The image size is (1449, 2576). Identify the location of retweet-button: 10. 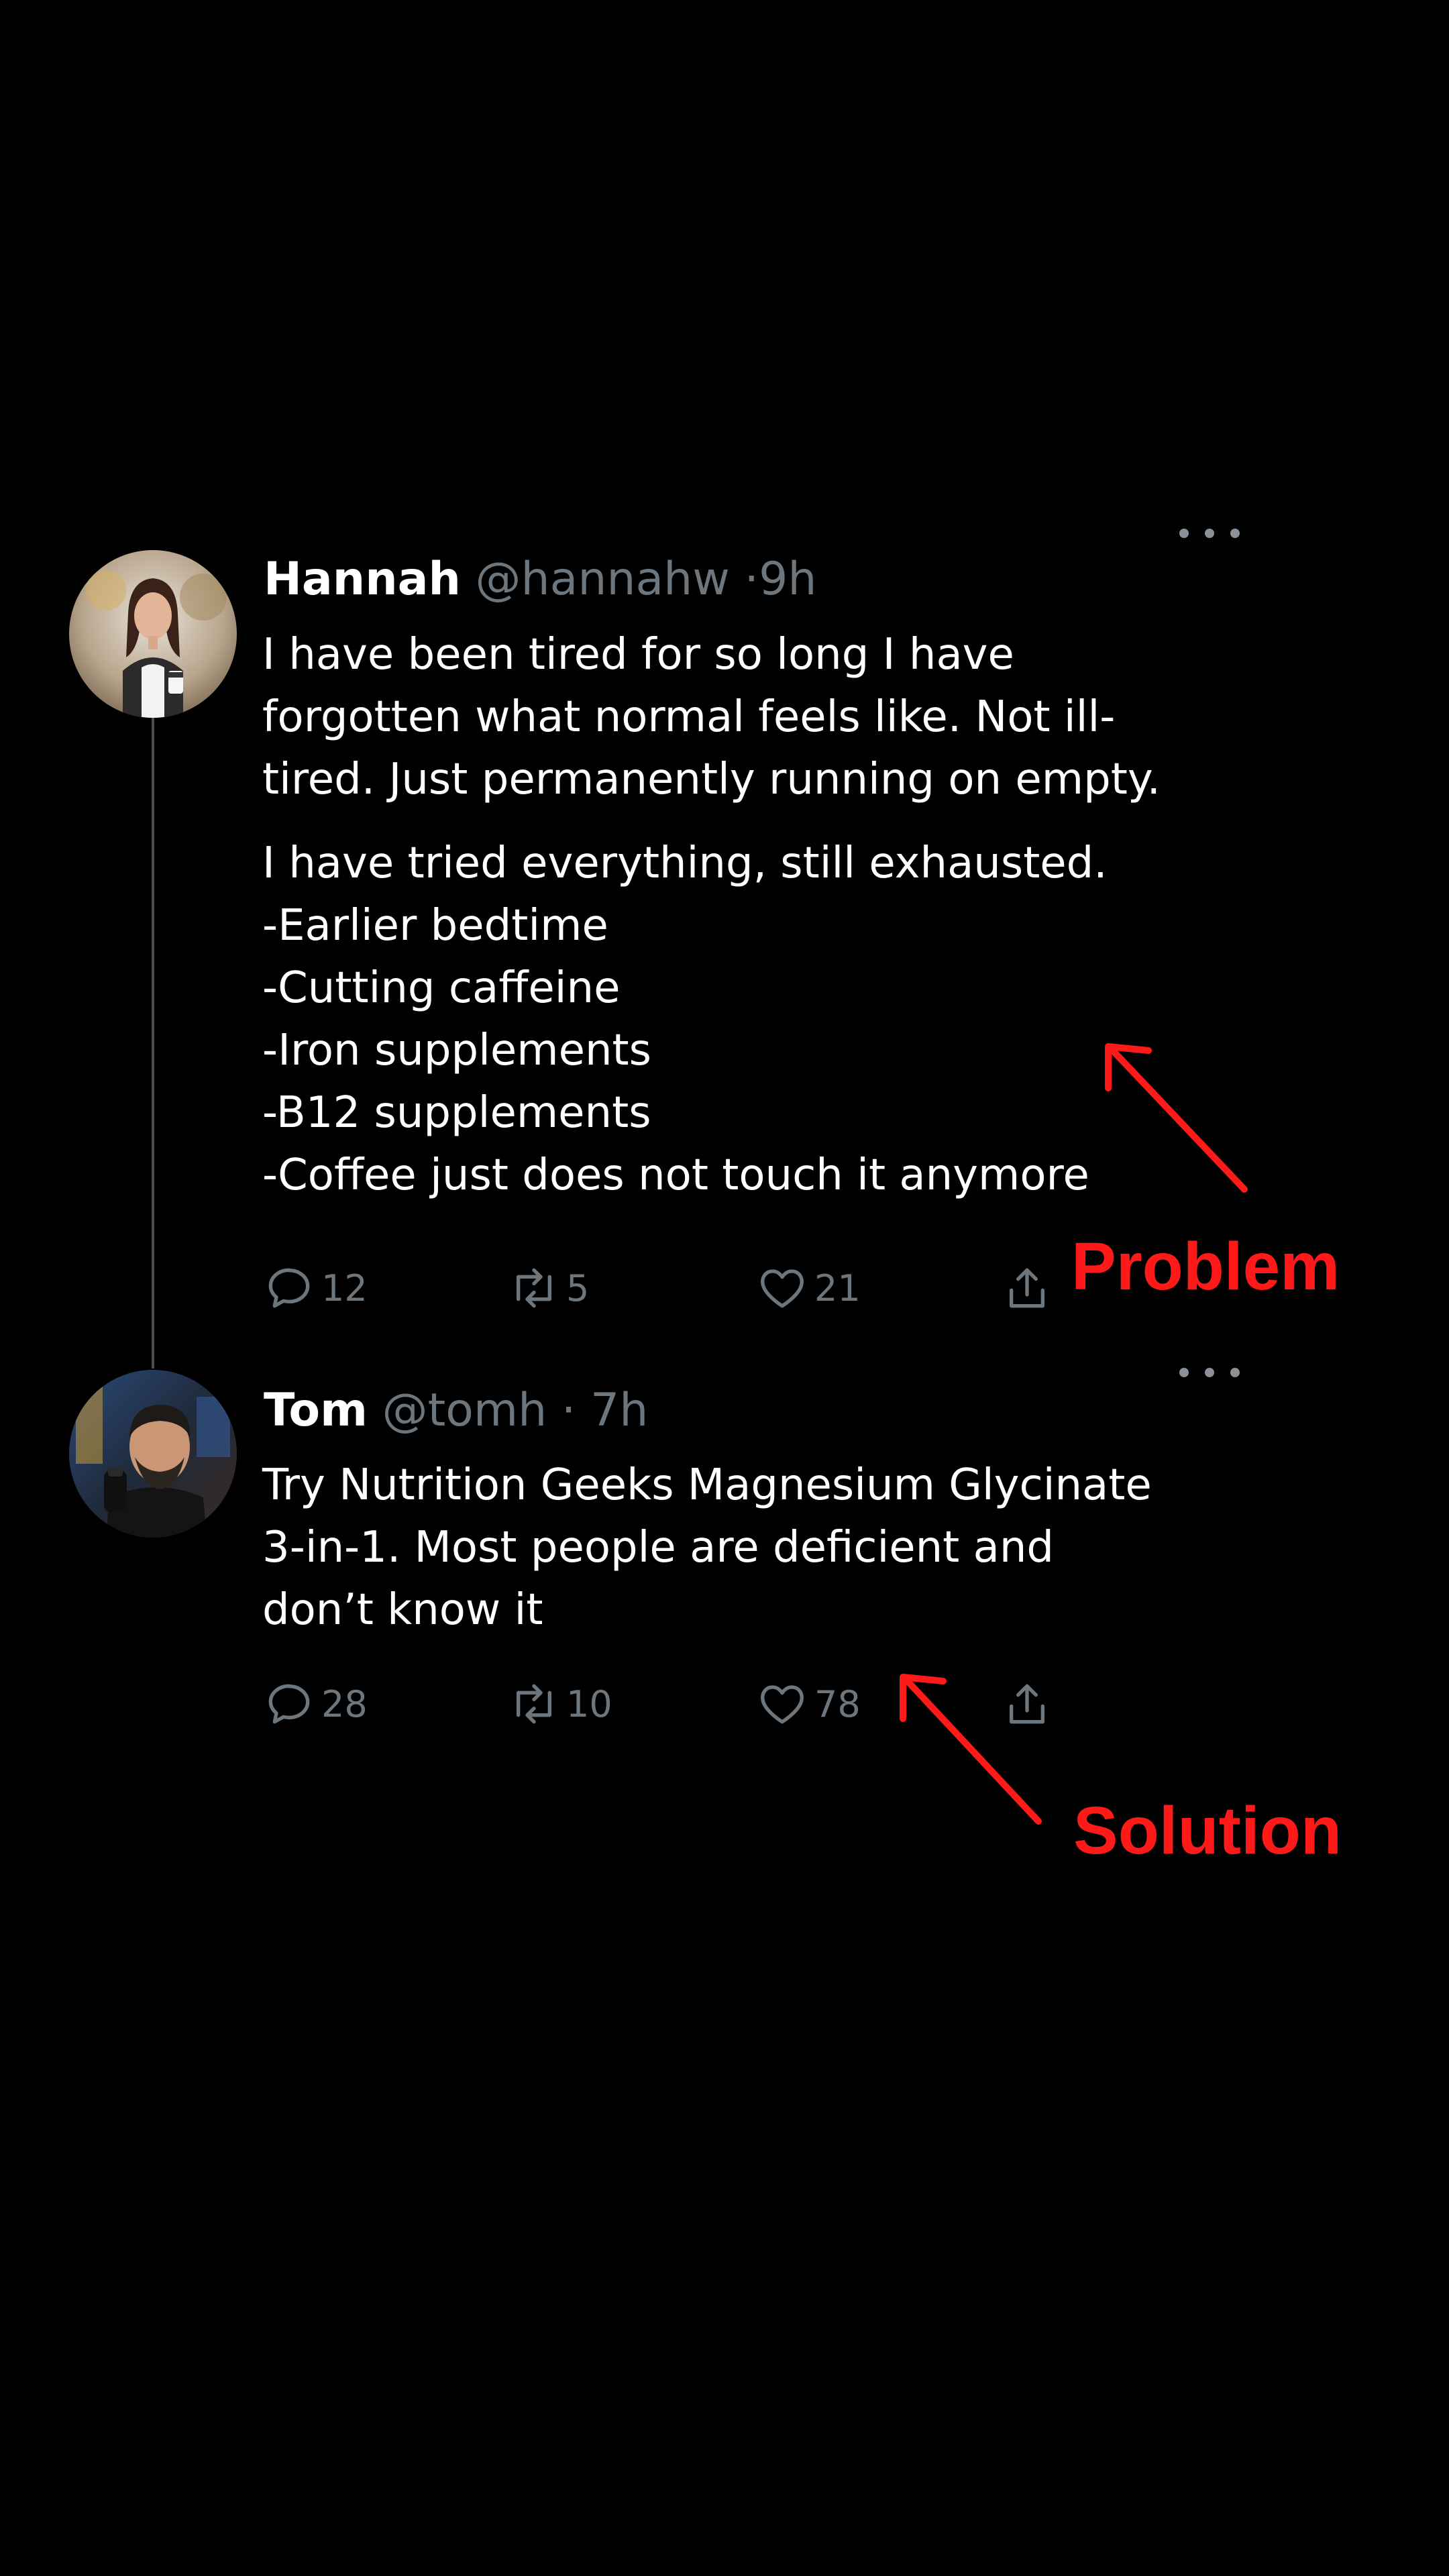
(559, 1704).